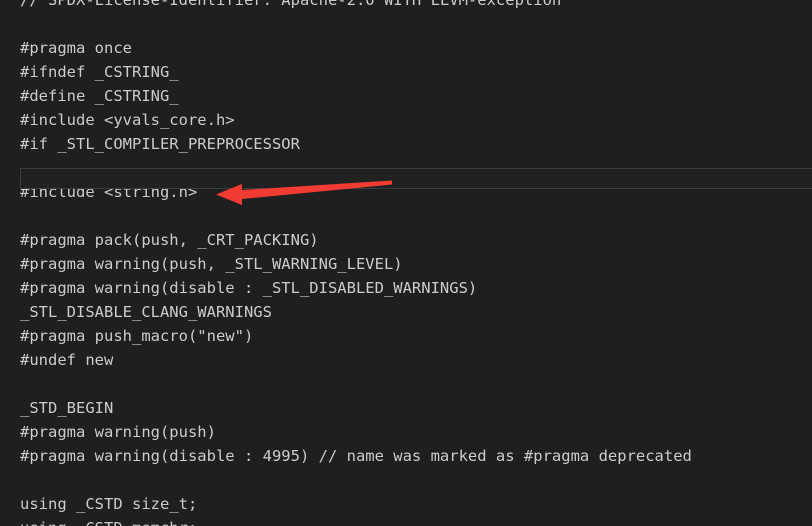 The image size is (812, 526). I want to click on code-line: #define _CSTRING_, so click(99, 96).